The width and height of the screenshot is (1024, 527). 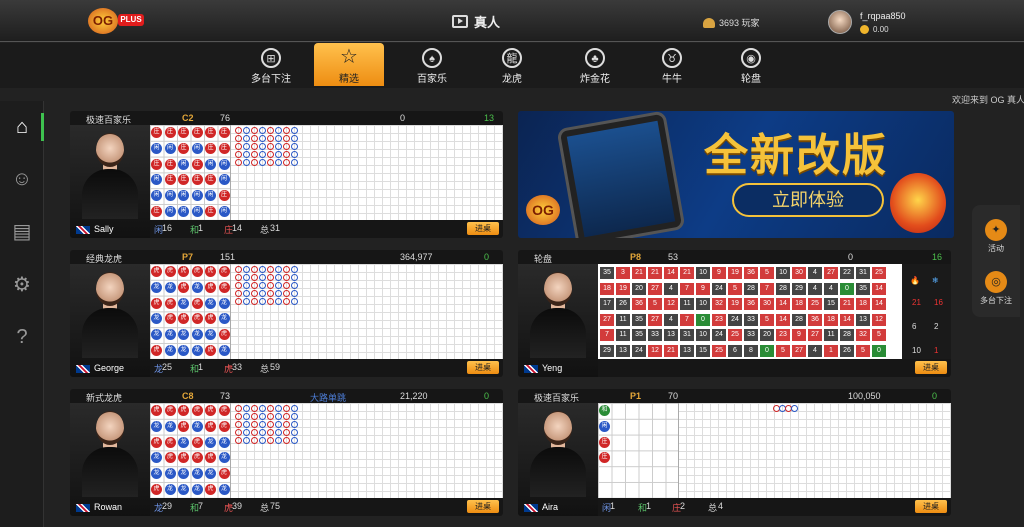 I want to click on table-header: 极速百家乐 P1 70 100,050 0, so click(x=734, y=396).